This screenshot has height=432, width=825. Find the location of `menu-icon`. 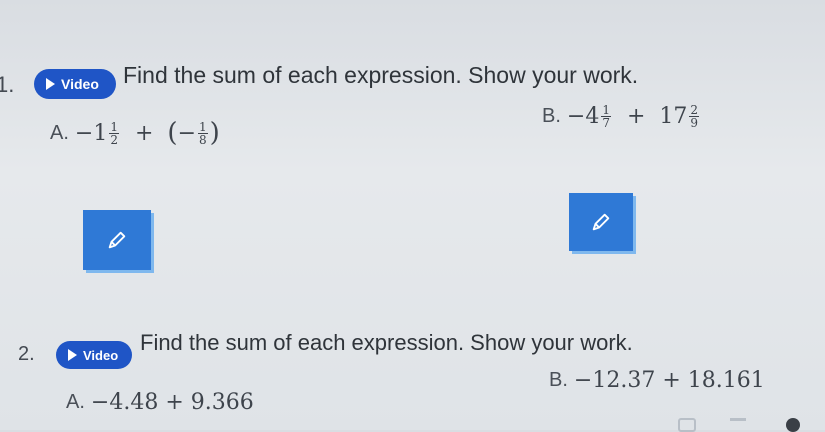

menu-icon is located at coordinates (738, 419).